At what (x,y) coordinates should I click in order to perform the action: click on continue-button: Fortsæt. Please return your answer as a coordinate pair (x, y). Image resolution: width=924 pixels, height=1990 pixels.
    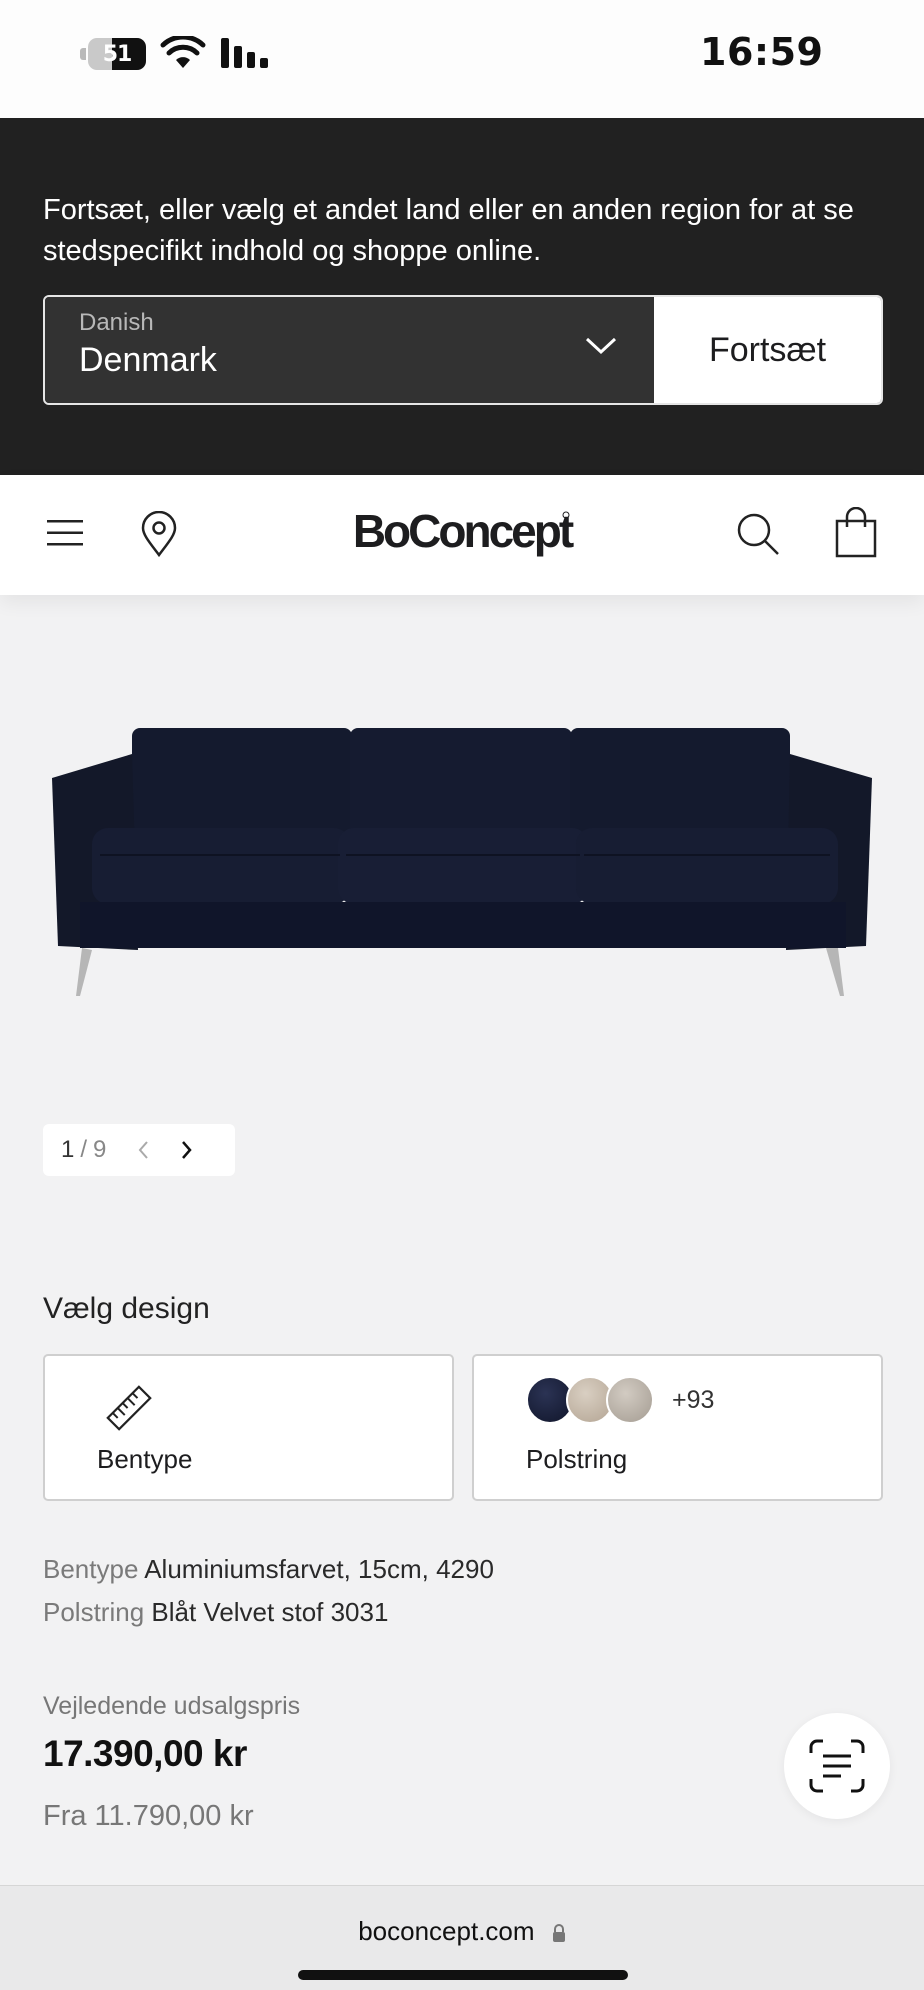
    Looking at the image, I should click on (767, 350).